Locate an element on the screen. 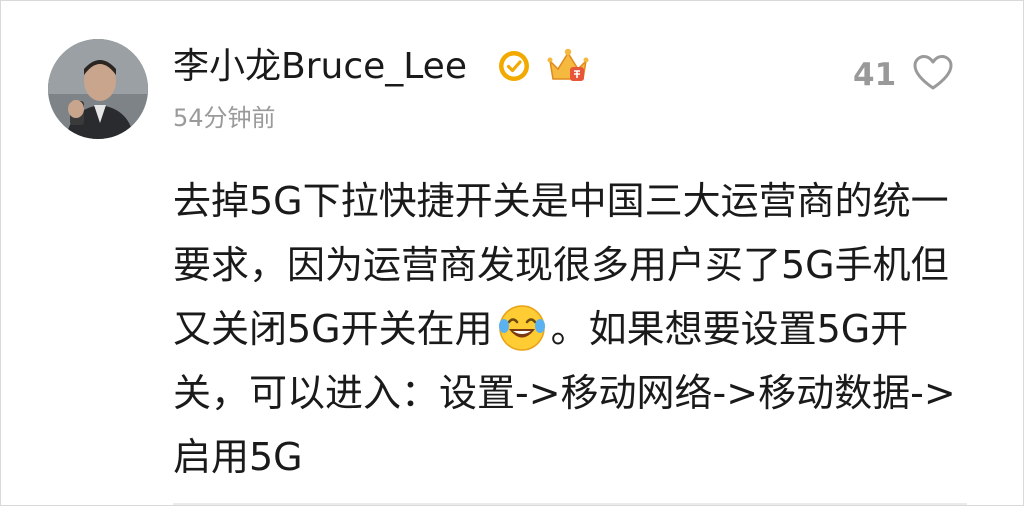  laughing-crying-emoji is located at coordinates (521, 328).